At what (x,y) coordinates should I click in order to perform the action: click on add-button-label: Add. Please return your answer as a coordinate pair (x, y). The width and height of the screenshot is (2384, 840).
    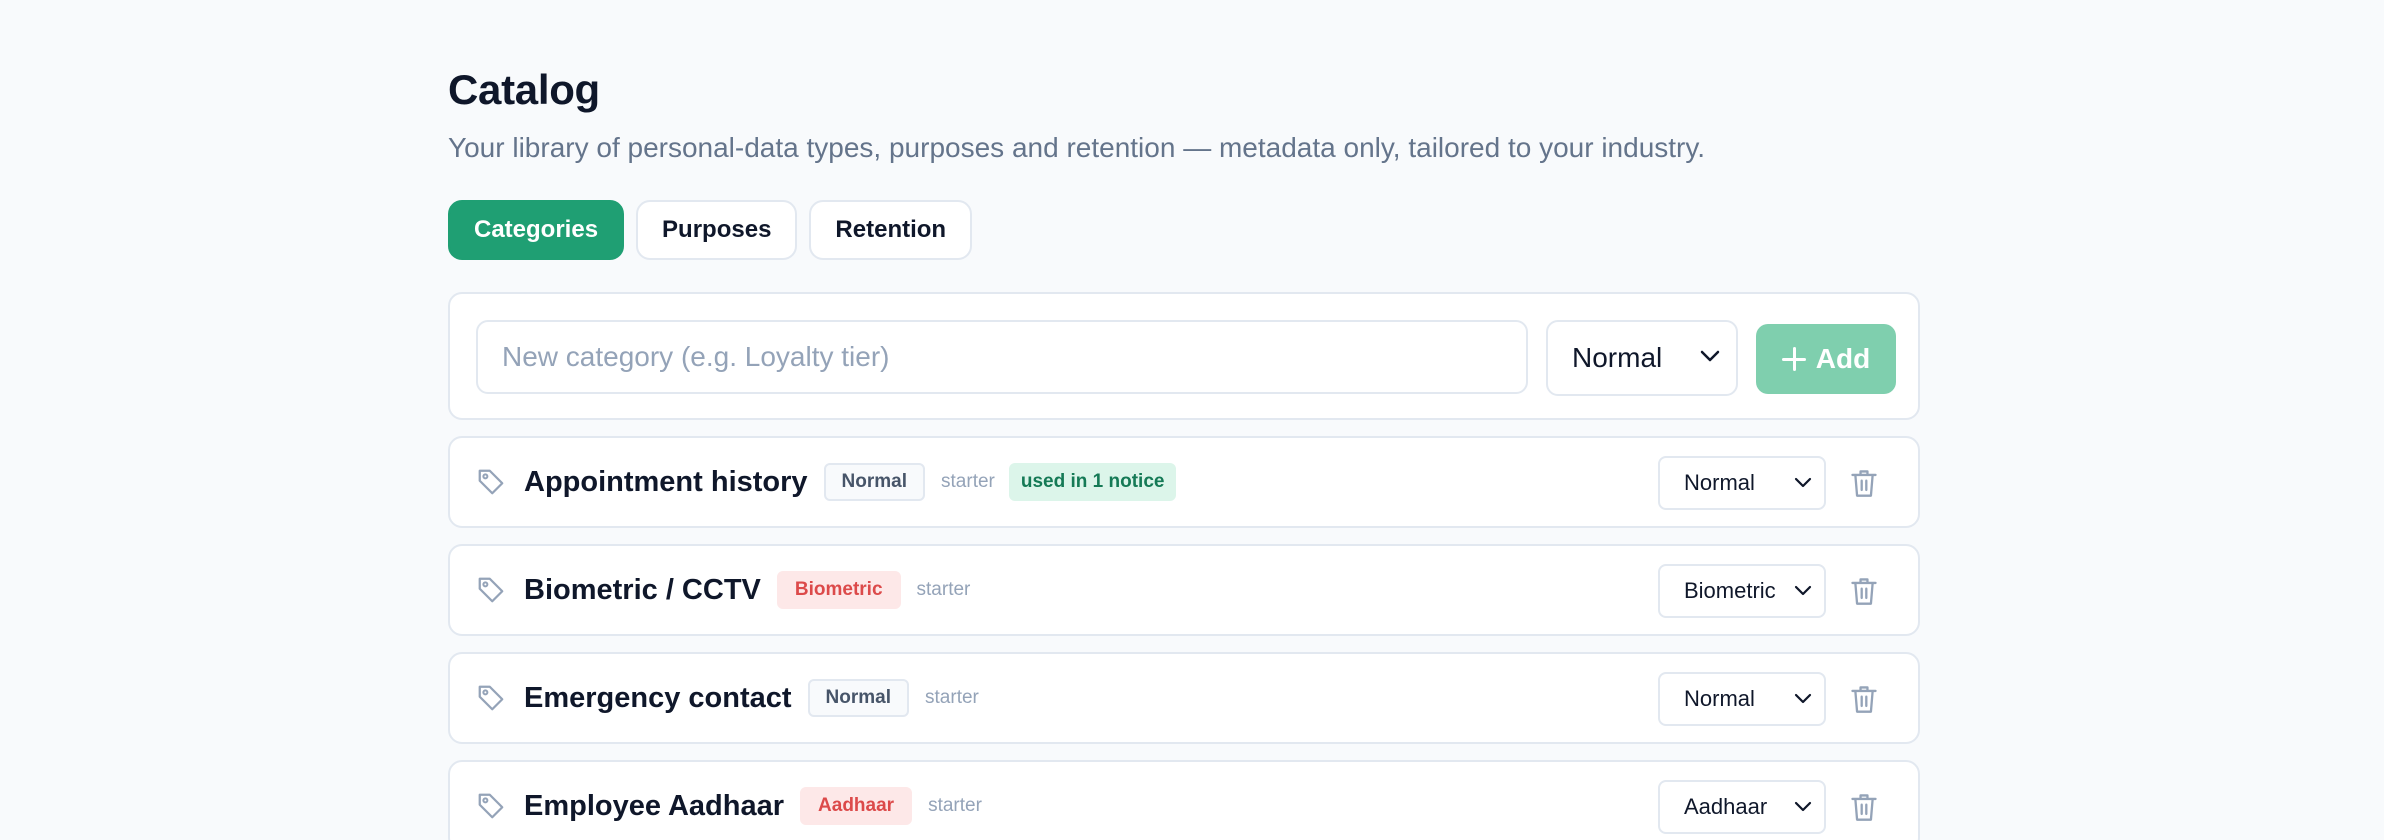
    Looking at the image, I should click on (1843, 358).